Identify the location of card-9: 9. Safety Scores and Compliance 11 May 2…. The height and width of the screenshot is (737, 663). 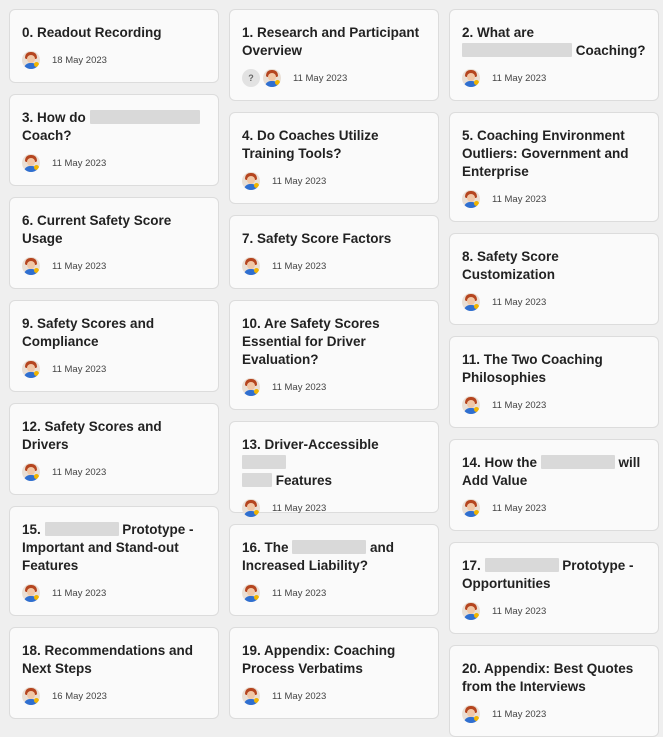
(114, 346).